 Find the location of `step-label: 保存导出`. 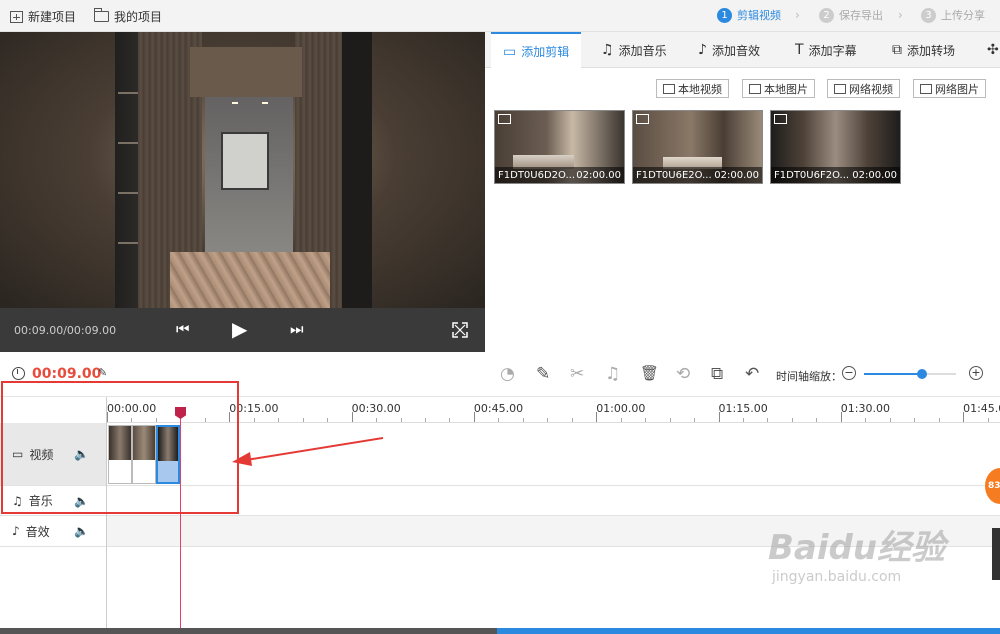

step-label: 保存导出 is located at coordinates (861, 15).